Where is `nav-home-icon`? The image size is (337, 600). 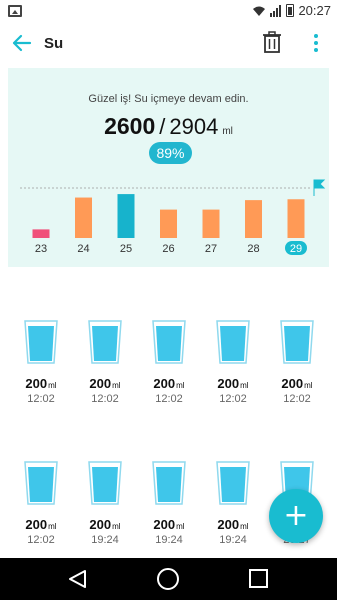 nav-home-icon is located at coordinates (168, 579).